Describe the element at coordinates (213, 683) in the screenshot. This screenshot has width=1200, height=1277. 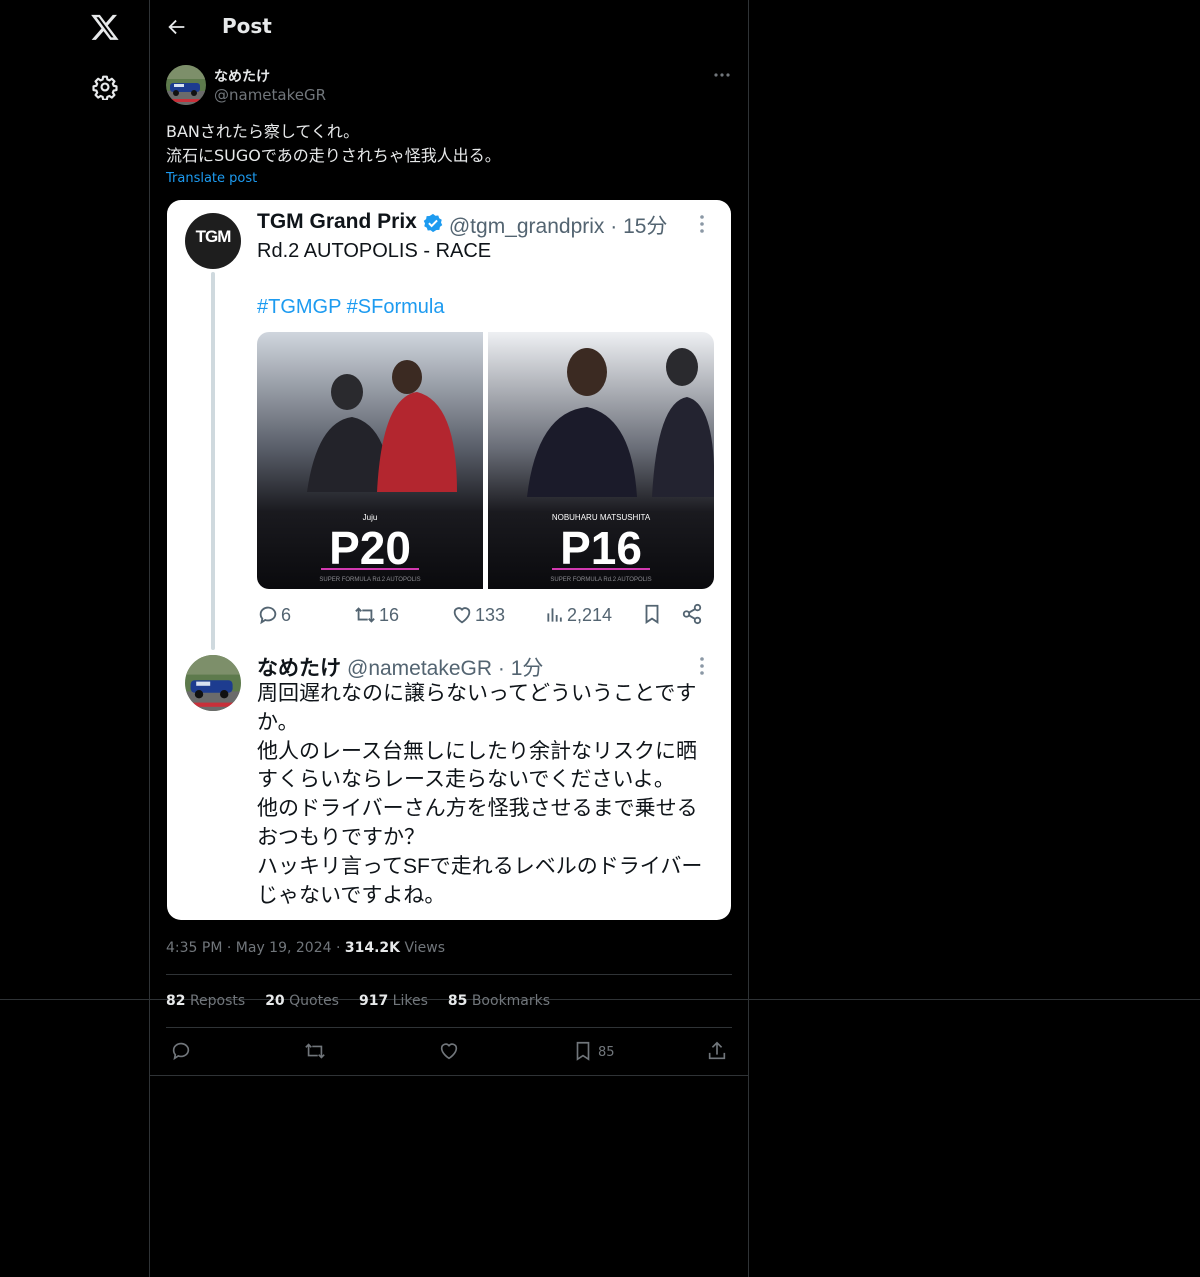
I see `reply-avatar` at that location.